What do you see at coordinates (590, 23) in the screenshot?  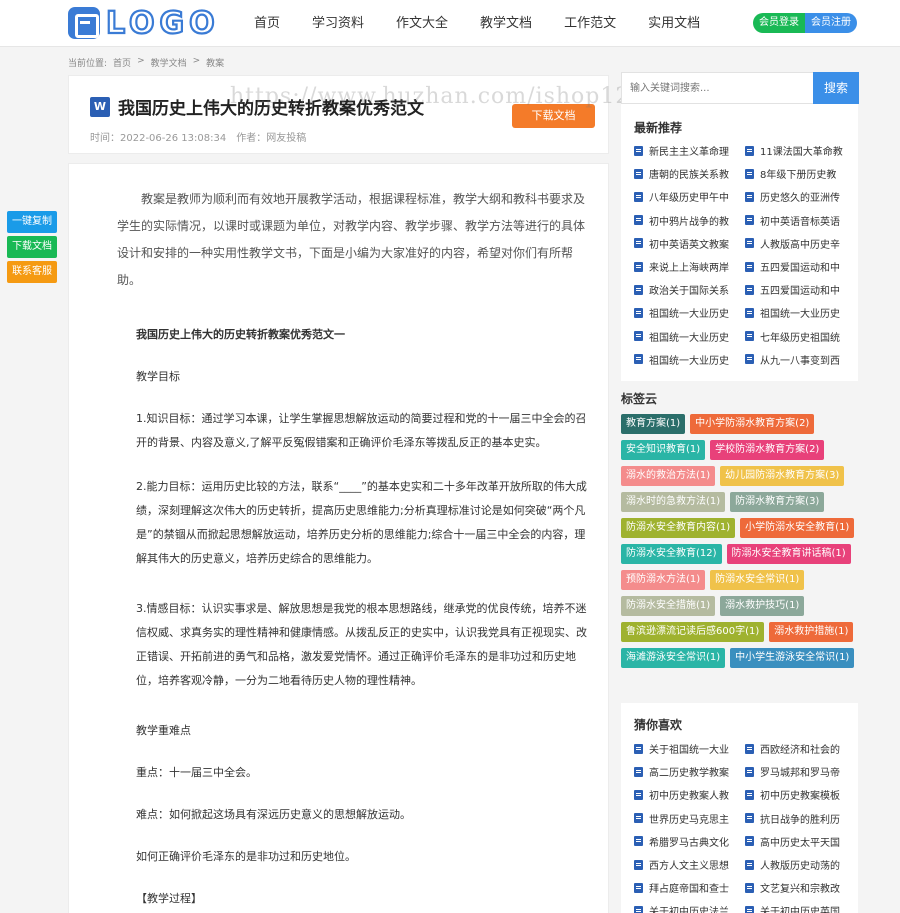 I see `nav-work-samples: 工作范文` at bounding box center [590, 23].